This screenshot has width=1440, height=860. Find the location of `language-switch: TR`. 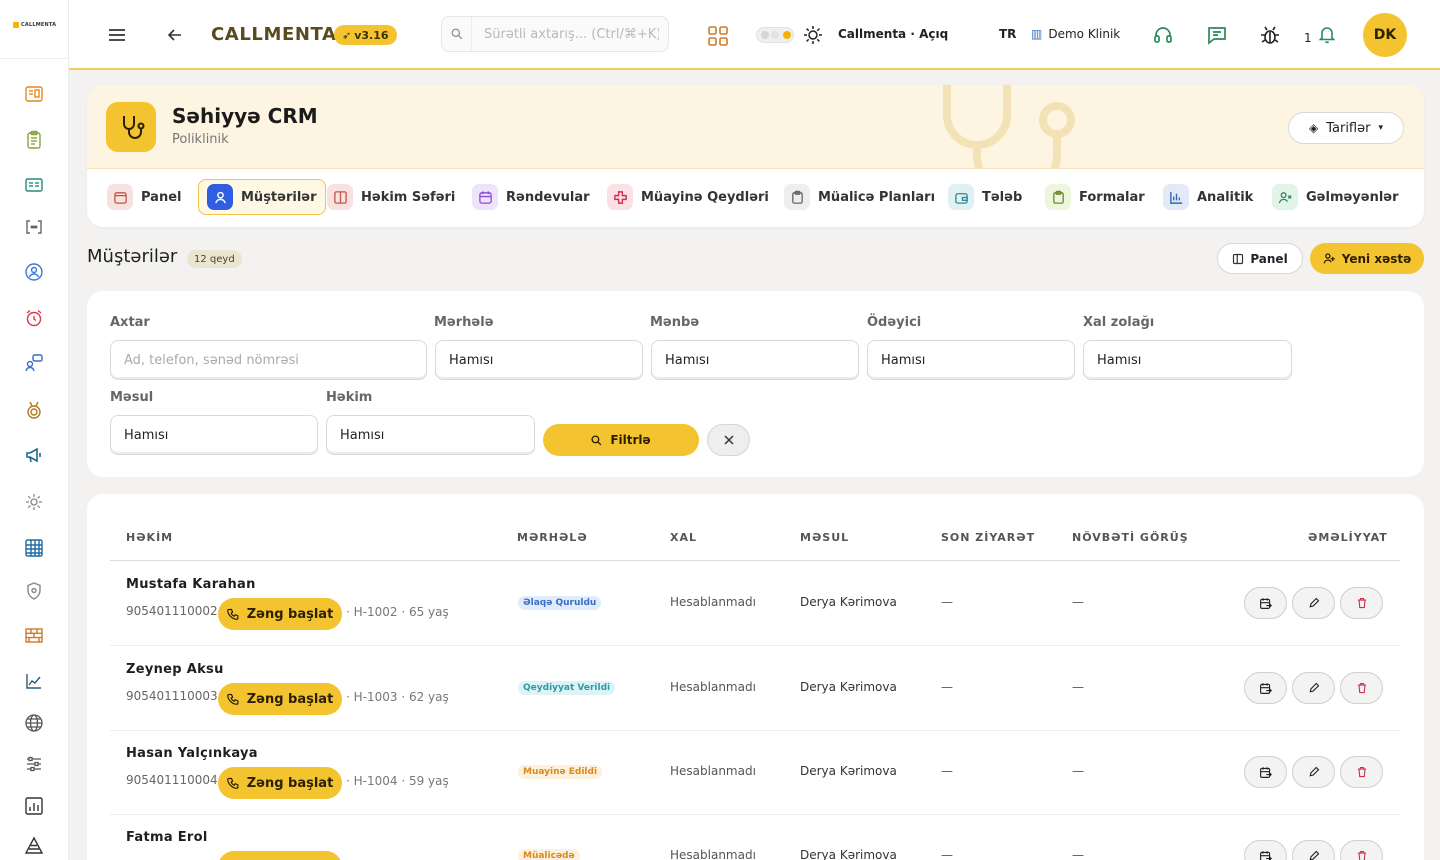

language-switch: TR is located at coordinates (1007, 34).